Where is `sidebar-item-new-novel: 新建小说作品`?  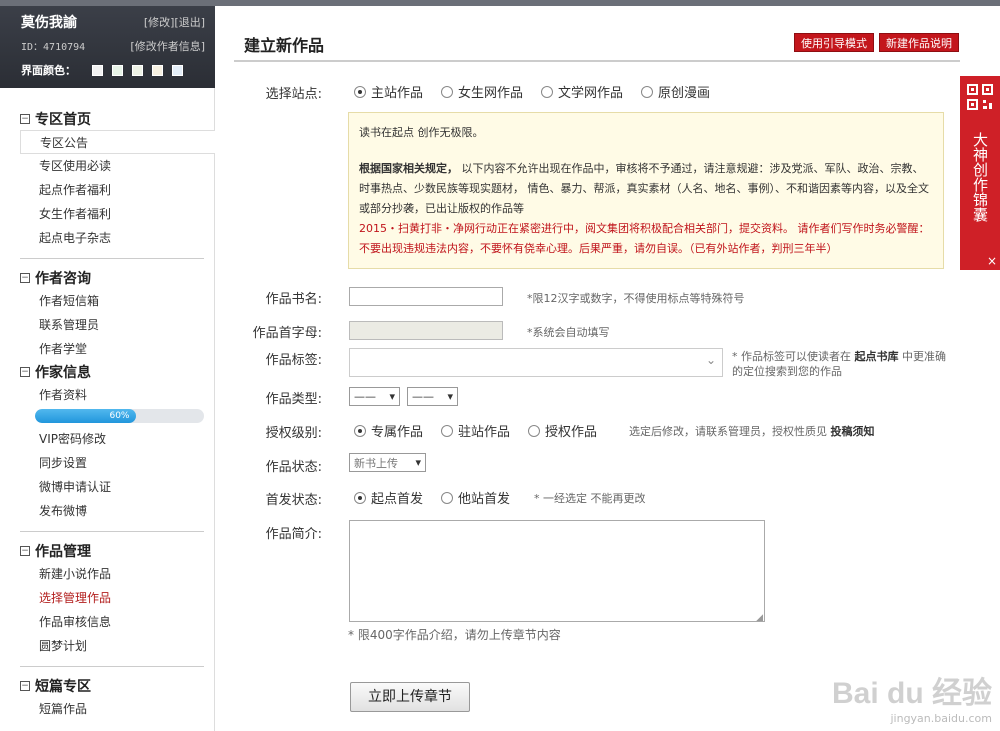 sidebar-item-new-novel: 新建小说作品 is located at coordinates (112, 574).